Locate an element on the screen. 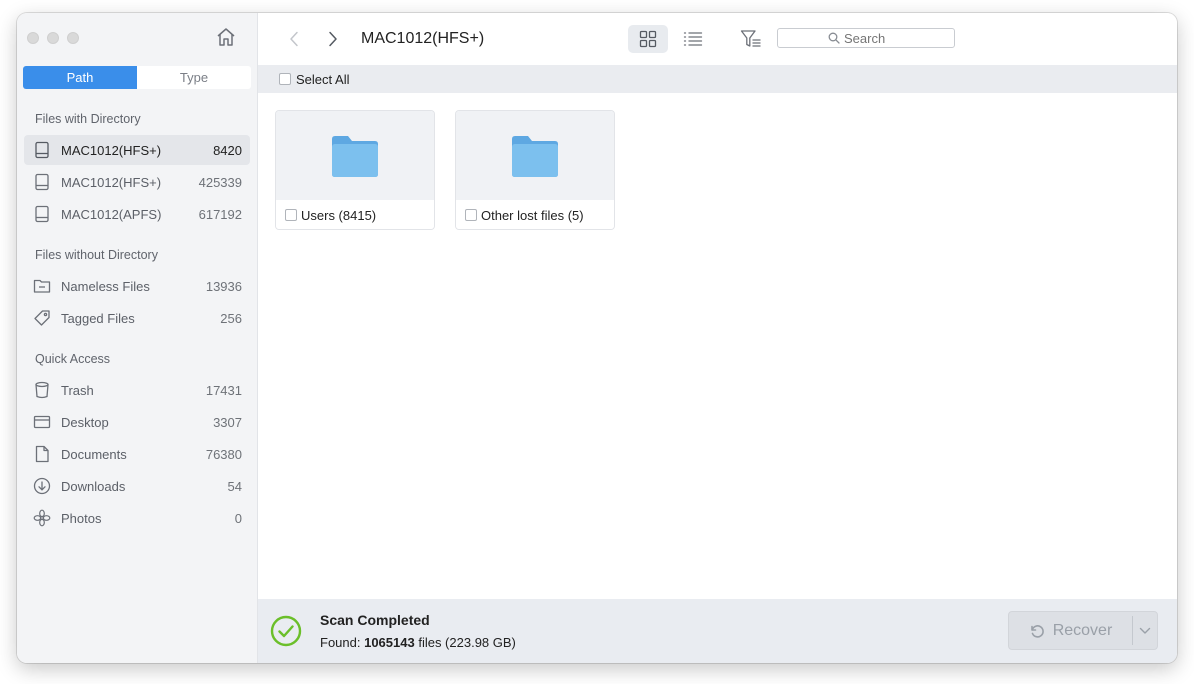 The width and height of the screenshot is (1194, 684). folder-card-users: Users (8415) is located at coordinates (355, 170).